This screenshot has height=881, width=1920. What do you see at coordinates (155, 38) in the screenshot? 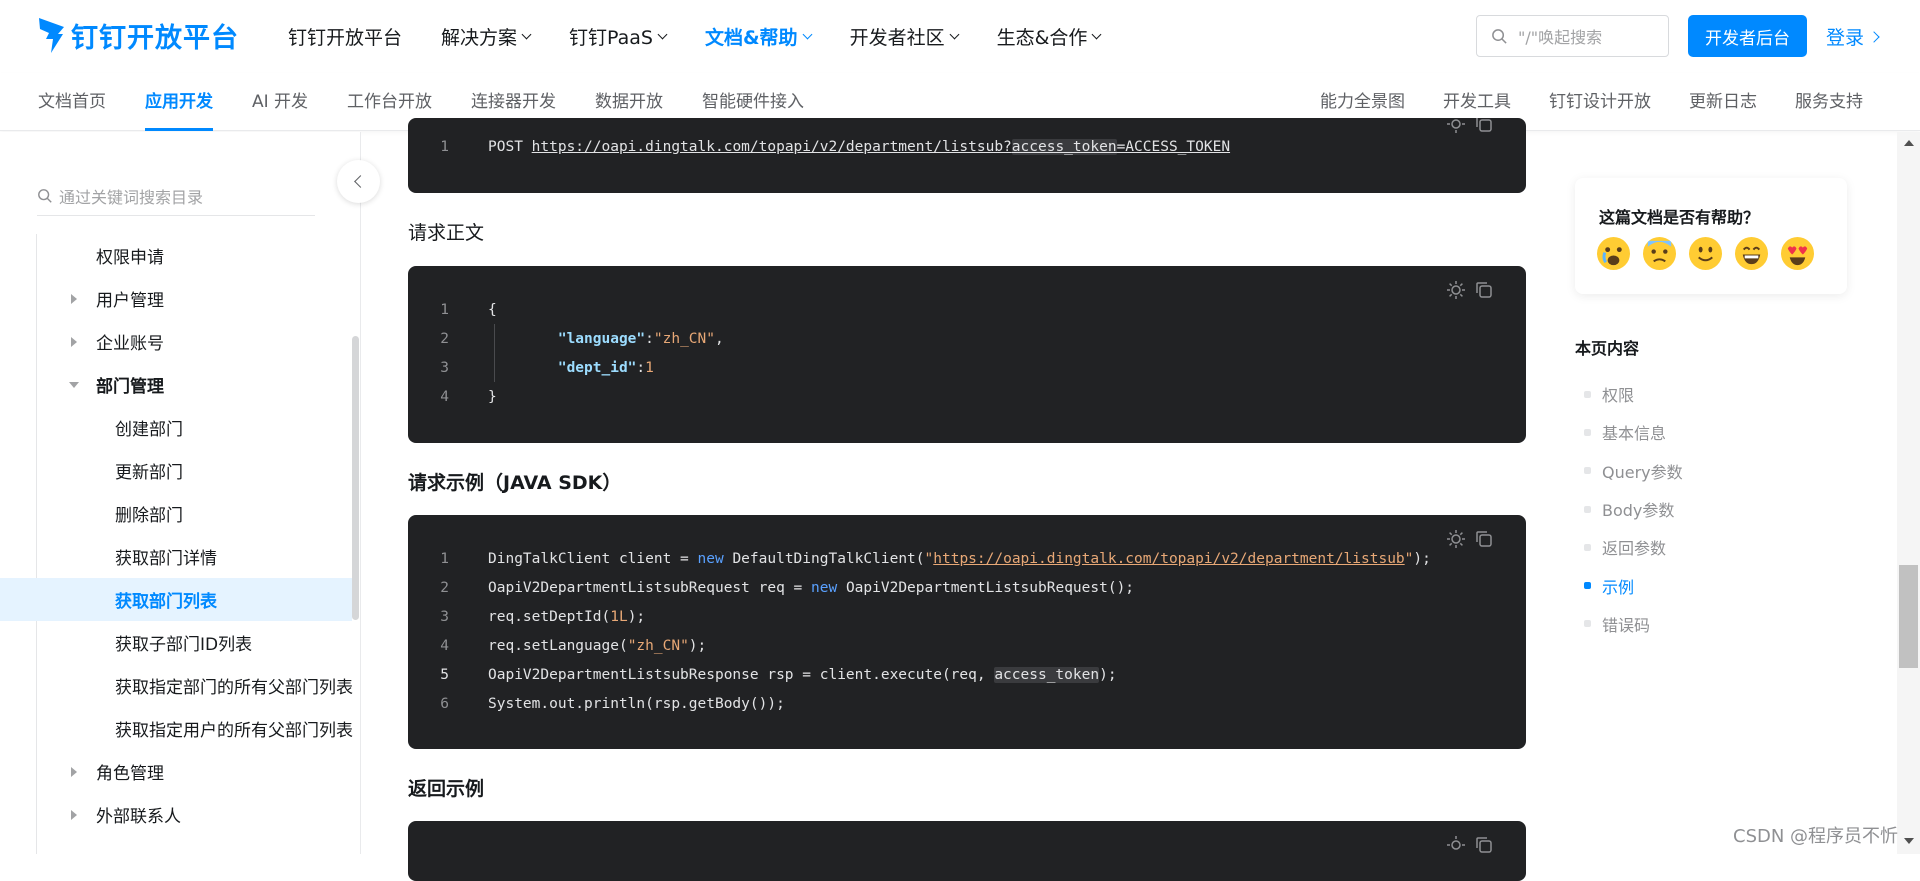
I see `logo-text: 钉钉开放平台` at bounding box center [155, 38].